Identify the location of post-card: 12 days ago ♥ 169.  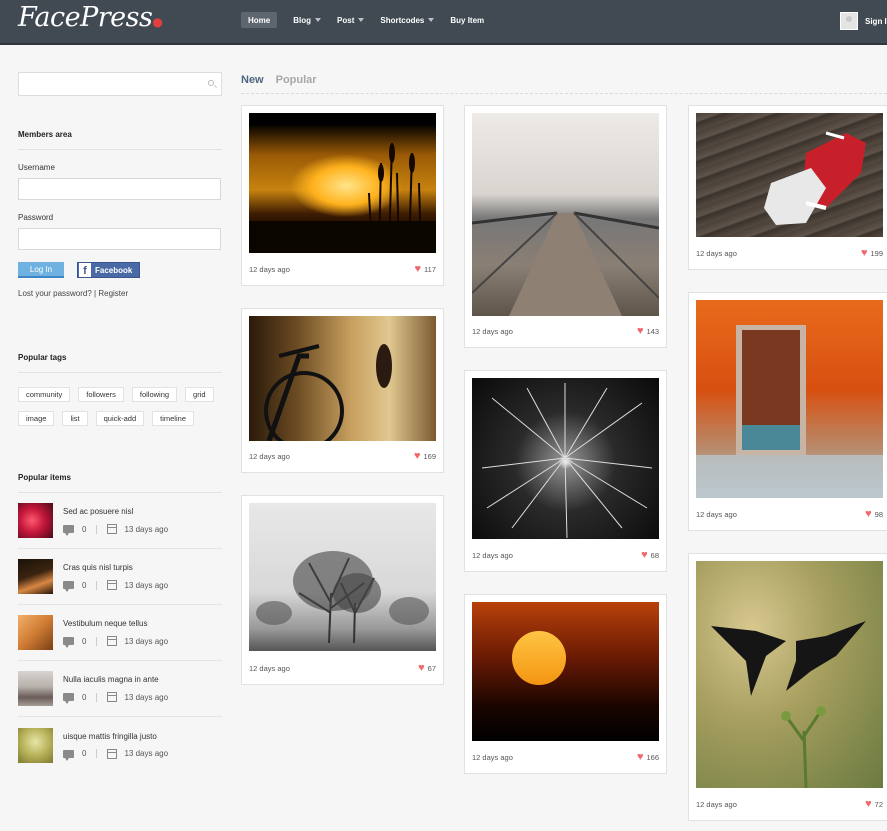
(342, 390).